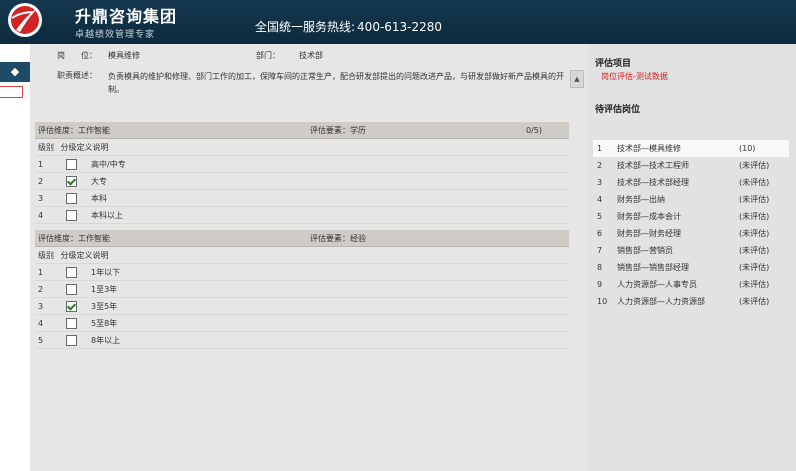 Image resolution: width=796 pixels, height=471 pixels. What do you see at coordinates (126, 16) in the screenshot?
I see `company-name: 升鼎咨询集团` at bounding box center [126, 16].